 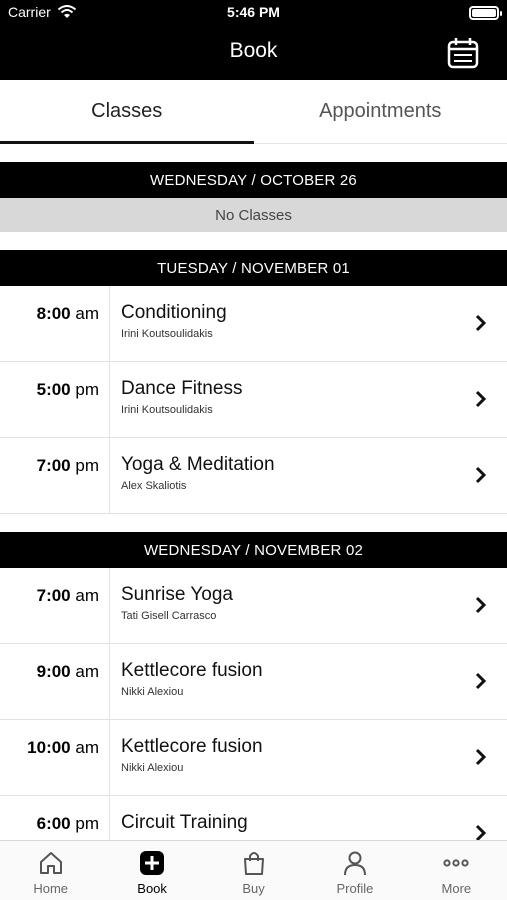 I want to click on tabbar-label: Profile, so click(x=355, y=888).